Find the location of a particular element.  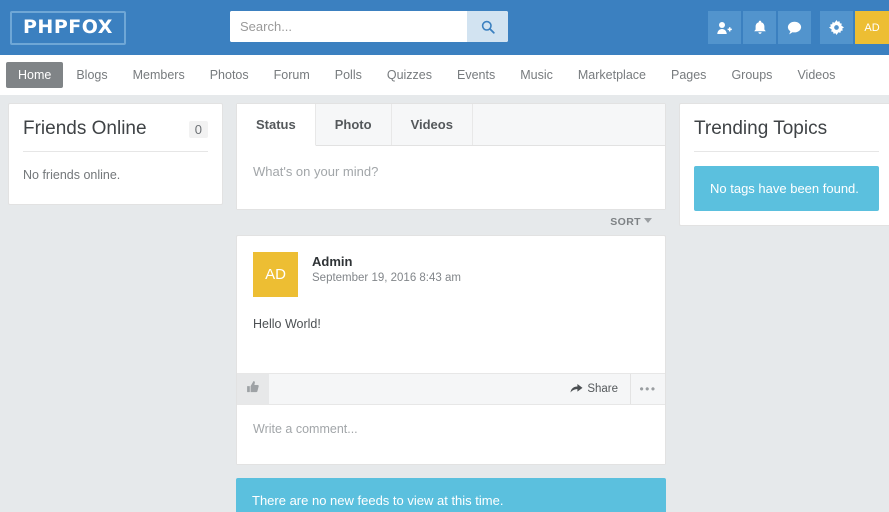

post-header: AD Admin September 19, 2016 8:43 am is located at coordinates (451, 266).